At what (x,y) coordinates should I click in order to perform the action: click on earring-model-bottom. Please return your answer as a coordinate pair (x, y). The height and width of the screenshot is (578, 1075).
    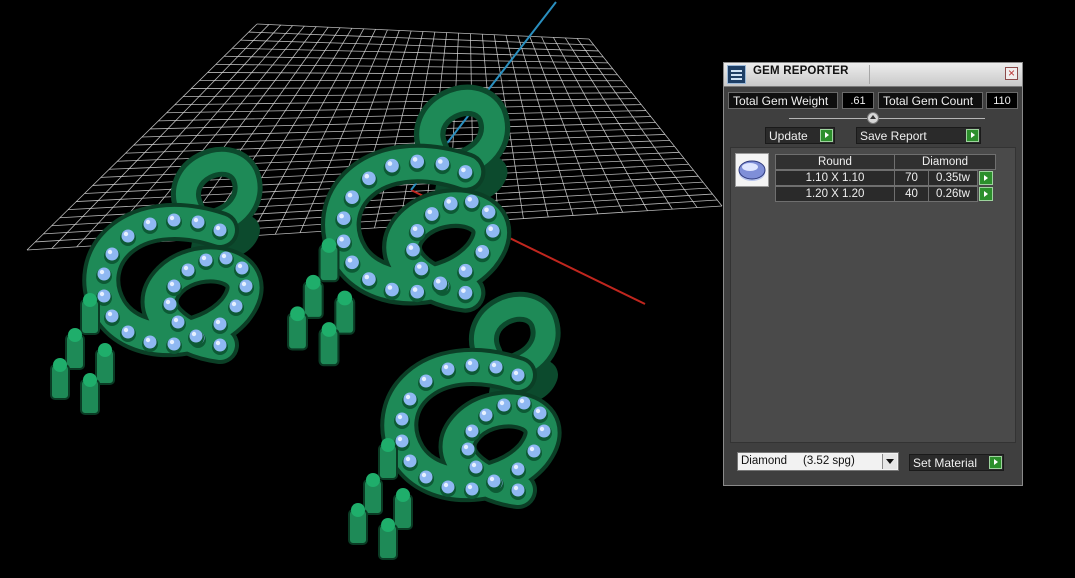
    Looking at the image, I should click on (455, 425).